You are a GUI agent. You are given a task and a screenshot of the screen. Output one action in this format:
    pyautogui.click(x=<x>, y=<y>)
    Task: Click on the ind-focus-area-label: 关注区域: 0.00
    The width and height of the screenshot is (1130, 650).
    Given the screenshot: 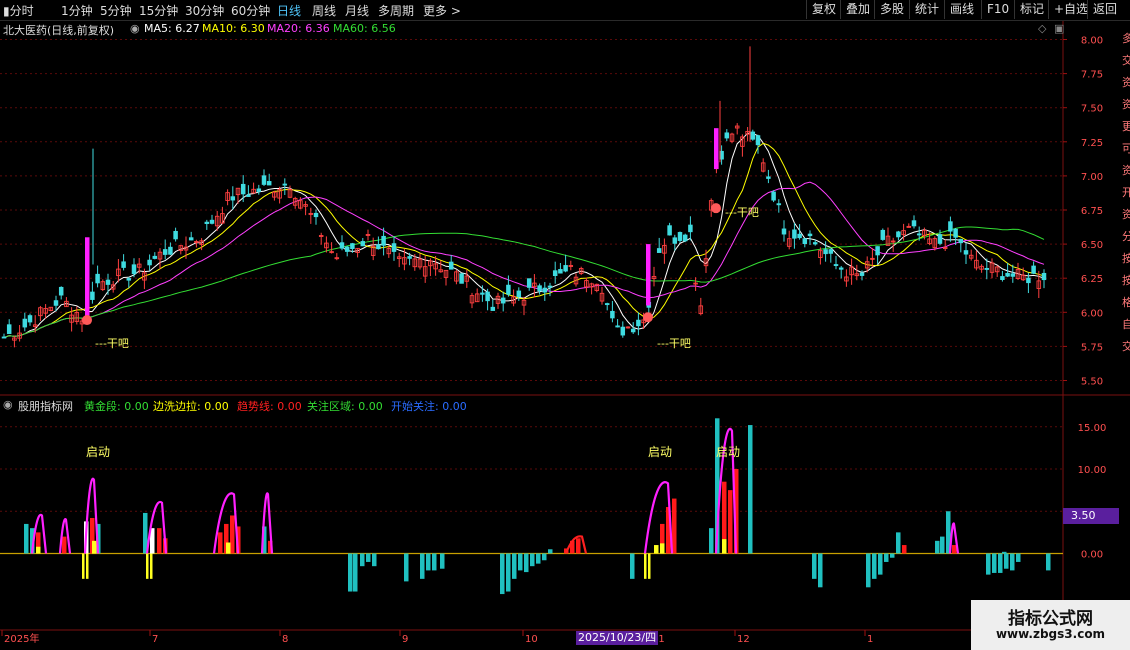 What is the action you would take?
    pyautogui.click(x=345, y=406)
    